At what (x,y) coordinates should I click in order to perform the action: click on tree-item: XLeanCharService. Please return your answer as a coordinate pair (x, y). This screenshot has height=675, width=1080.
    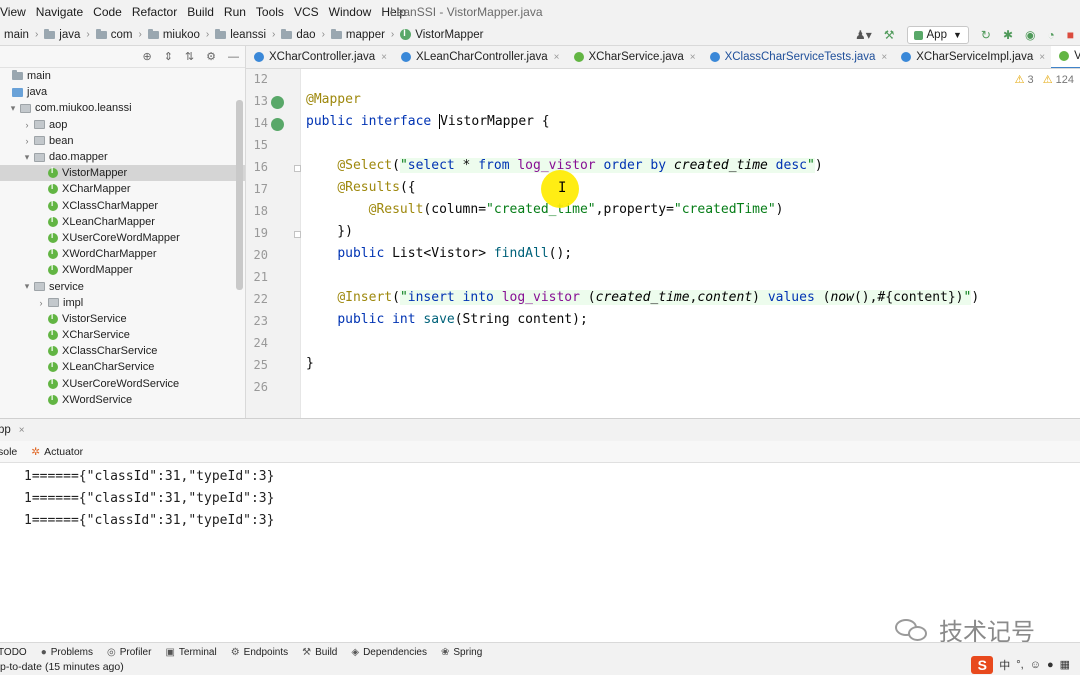
    Looking at the image, I should click on (122, 367).